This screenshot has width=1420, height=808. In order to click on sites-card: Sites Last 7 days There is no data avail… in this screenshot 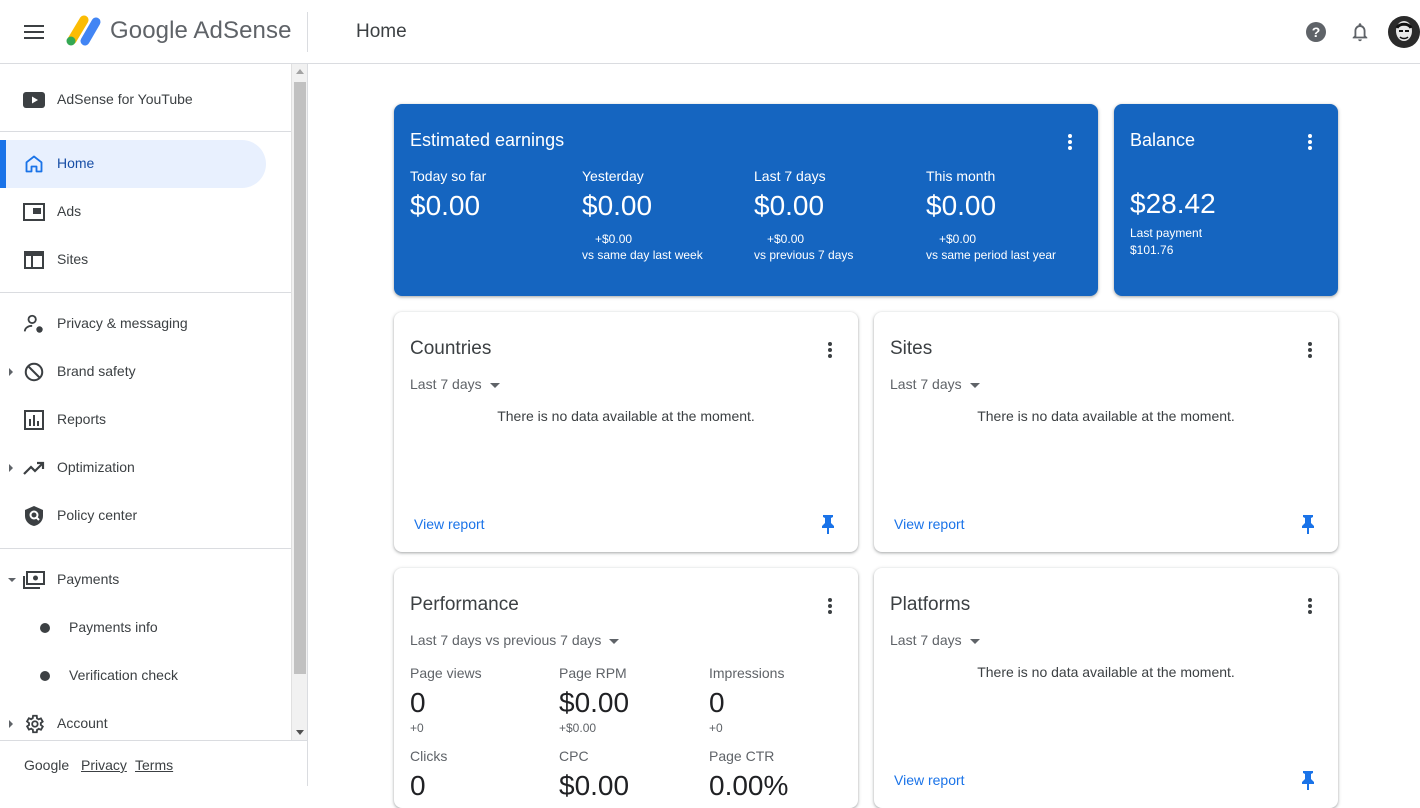, I will do `click(1106, 432)`.